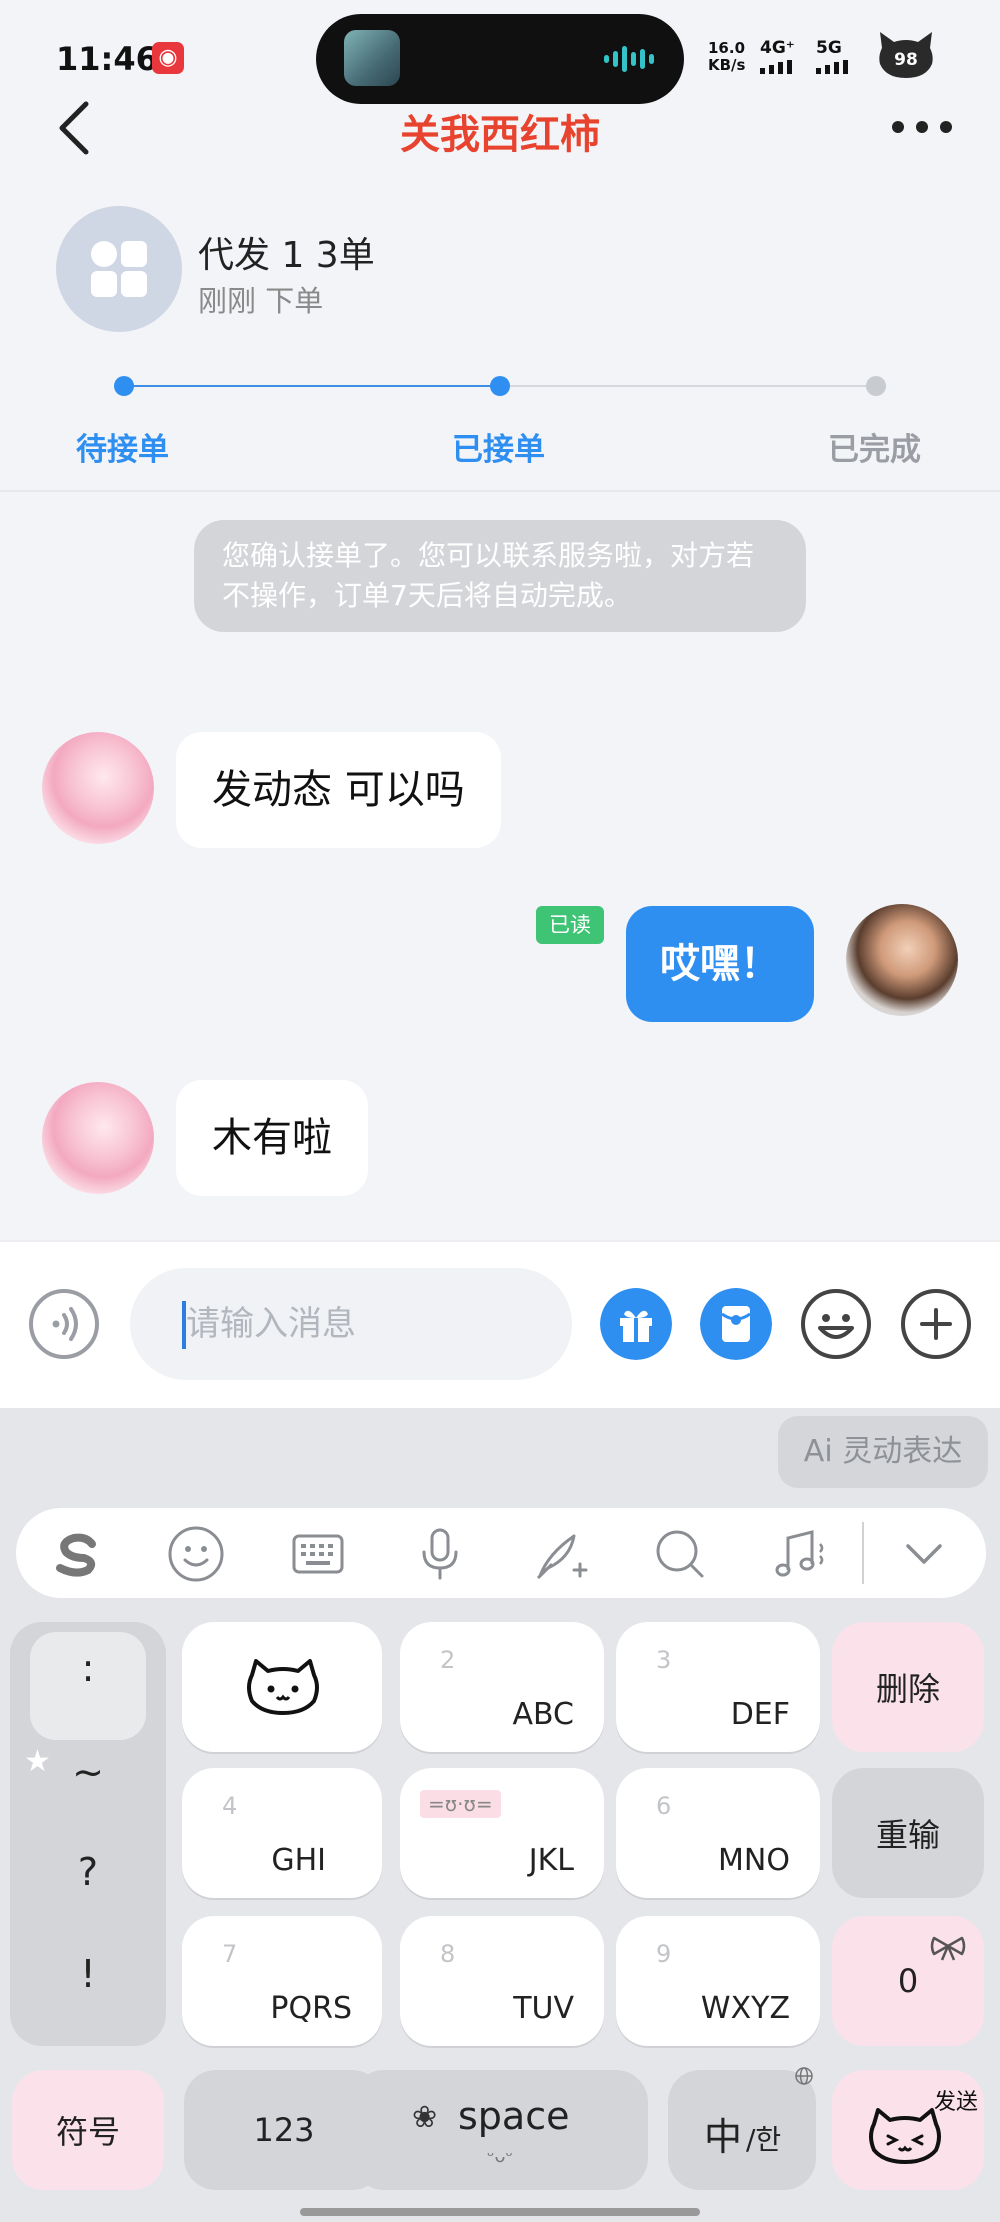 This screenshot has width=1000, height=2222. Describe the element at coordinates (500, 491) in the screenshot. I see `section-divider` at that location.